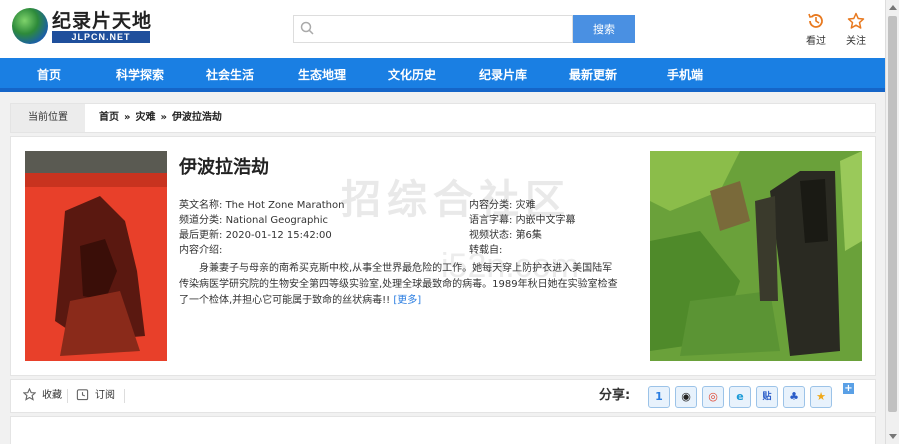 Image resolution: width=899 pixels, height=444 pixels. What do you see at coordinates (659, 397) in the screenshot?
I see `share-1-icon: 1` at bounding box center [659, 397].